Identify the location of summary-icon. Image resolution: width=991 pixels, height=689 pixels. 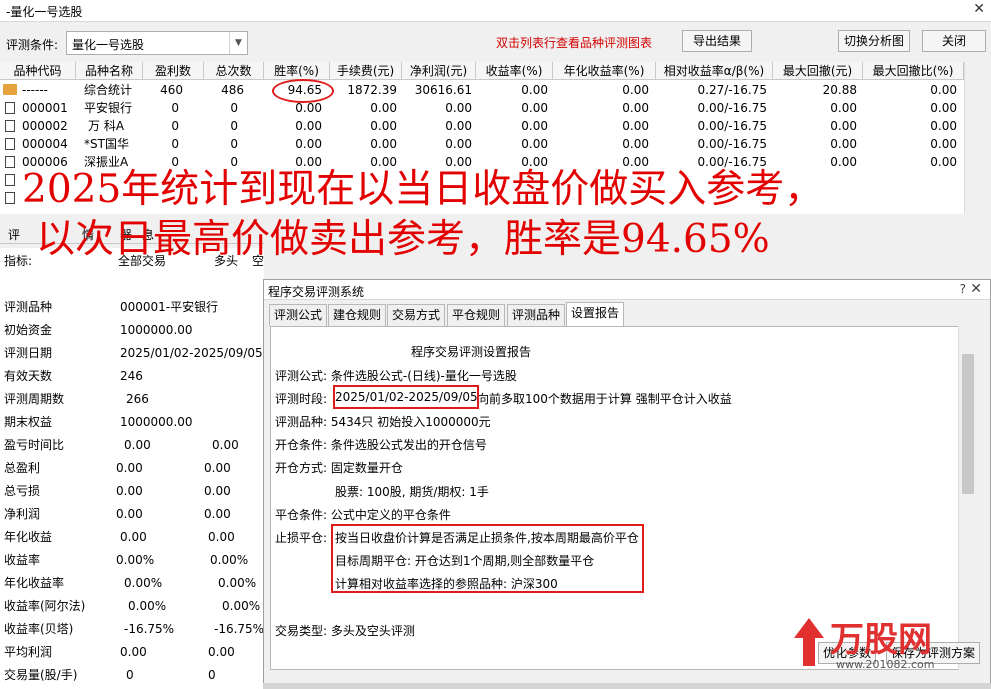
(10, 89).